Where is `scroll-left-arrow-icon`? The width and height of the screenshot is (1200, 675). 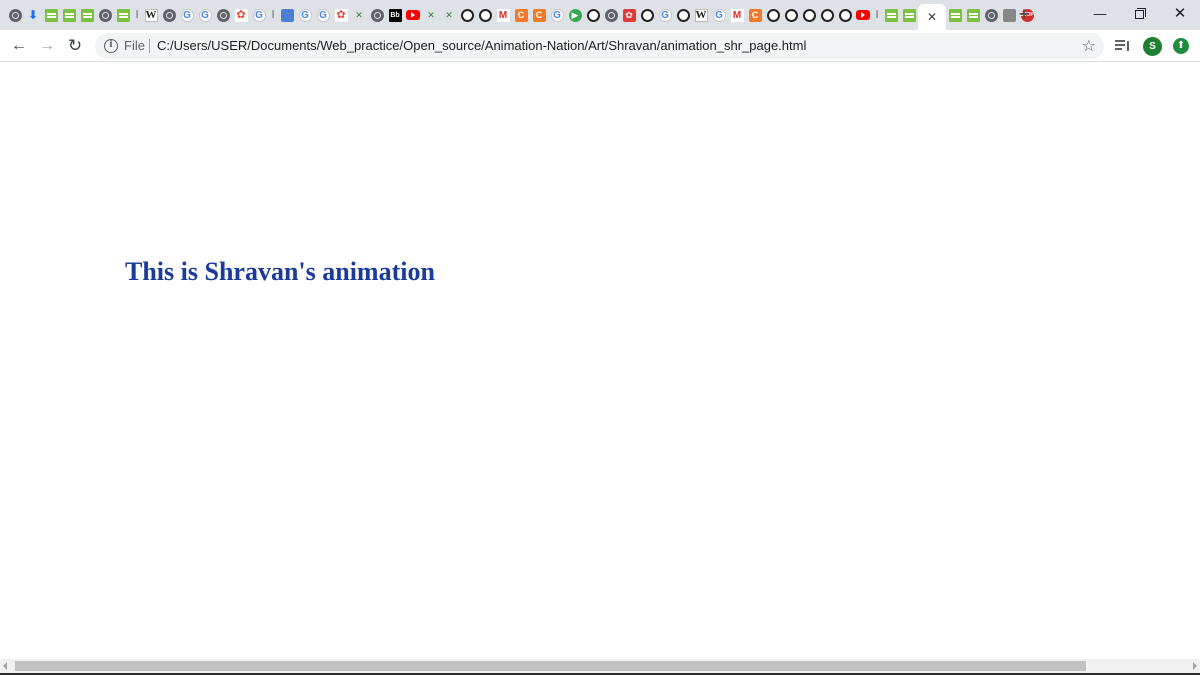
scroll-left-arrow-icon is located at coordinates (5, 666).